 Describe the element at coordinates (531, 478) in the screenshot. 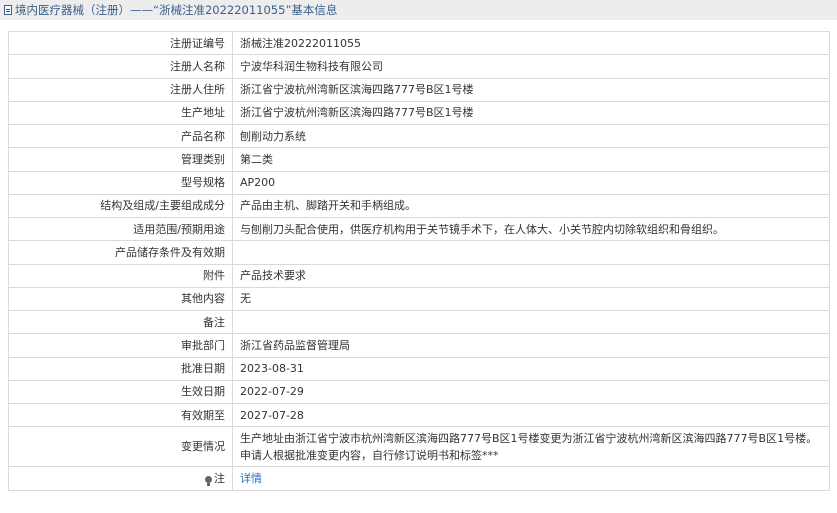

I see `note-value: 详情` at that location.